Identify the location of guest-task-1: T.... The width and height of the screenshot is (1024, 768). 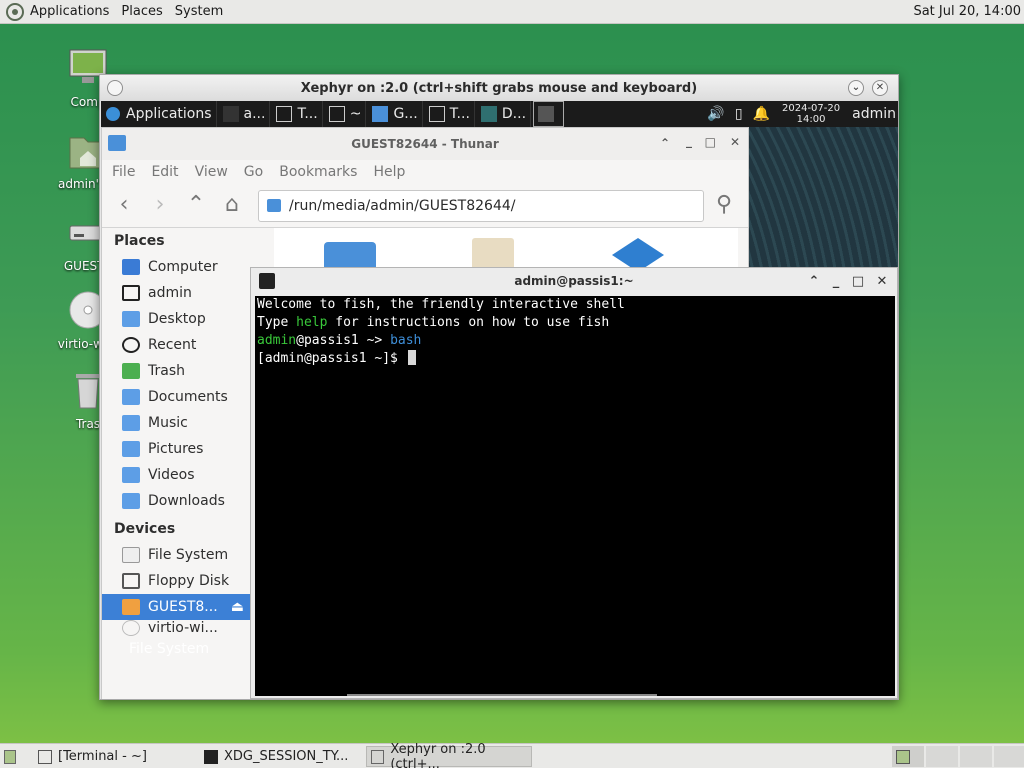
(297, 114).